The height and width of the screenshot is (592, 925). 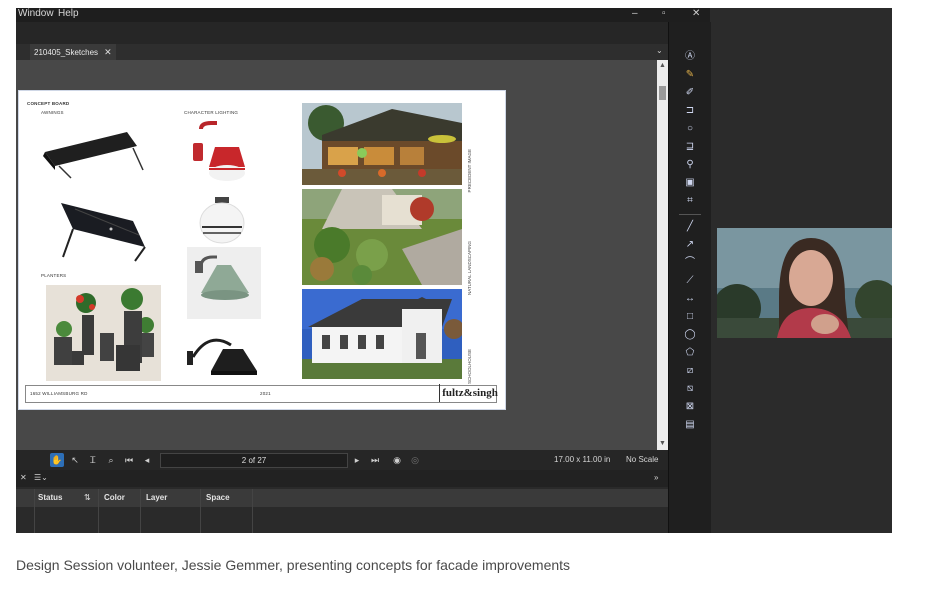 I want to click on ellipse-tool-icon: ◯, so click(x=690, y=335).